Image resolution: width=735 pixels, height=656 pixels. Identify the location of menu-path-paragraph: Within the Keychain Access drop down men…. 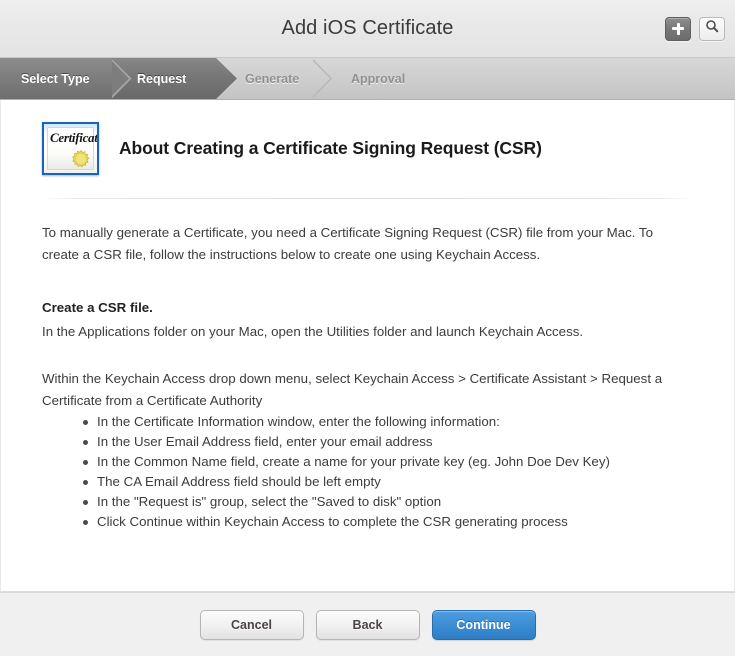
(352, 389).